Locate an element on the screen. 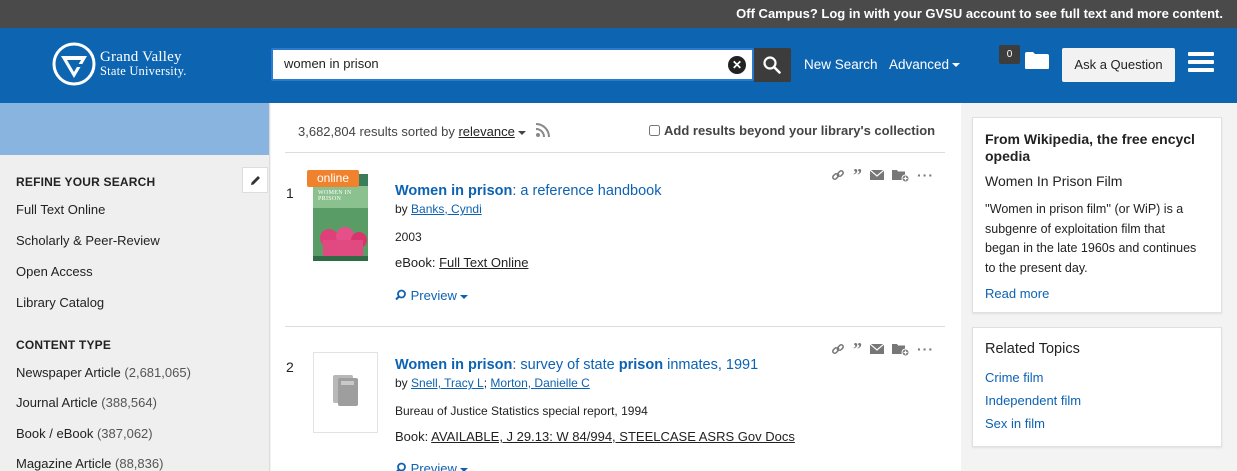 Image resolution: width=1237 pixels, height=471 pixels. pencil-icon is located at coordinates (255, 180).